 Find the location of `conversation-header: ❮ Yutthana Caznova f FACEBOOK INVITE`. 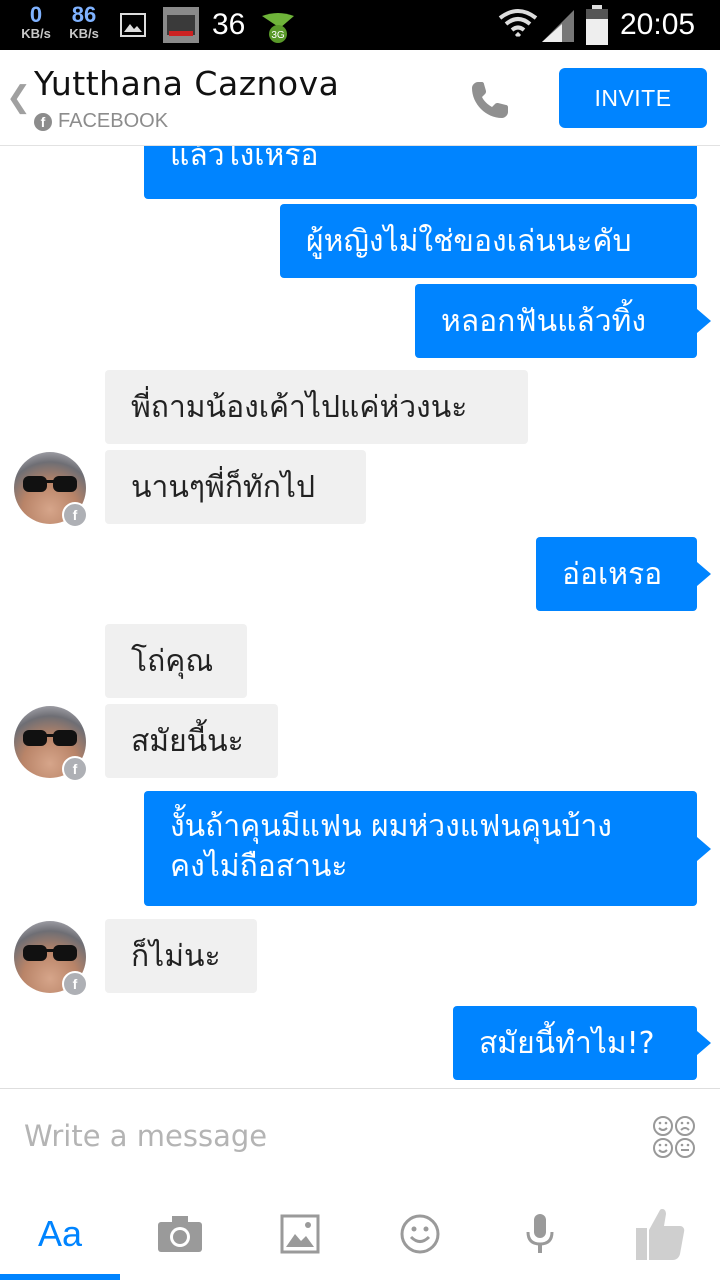

conversation-header: ❮ Yutthana Caznova f FACEBOOK INVITE is located at coordinates (360, 98).